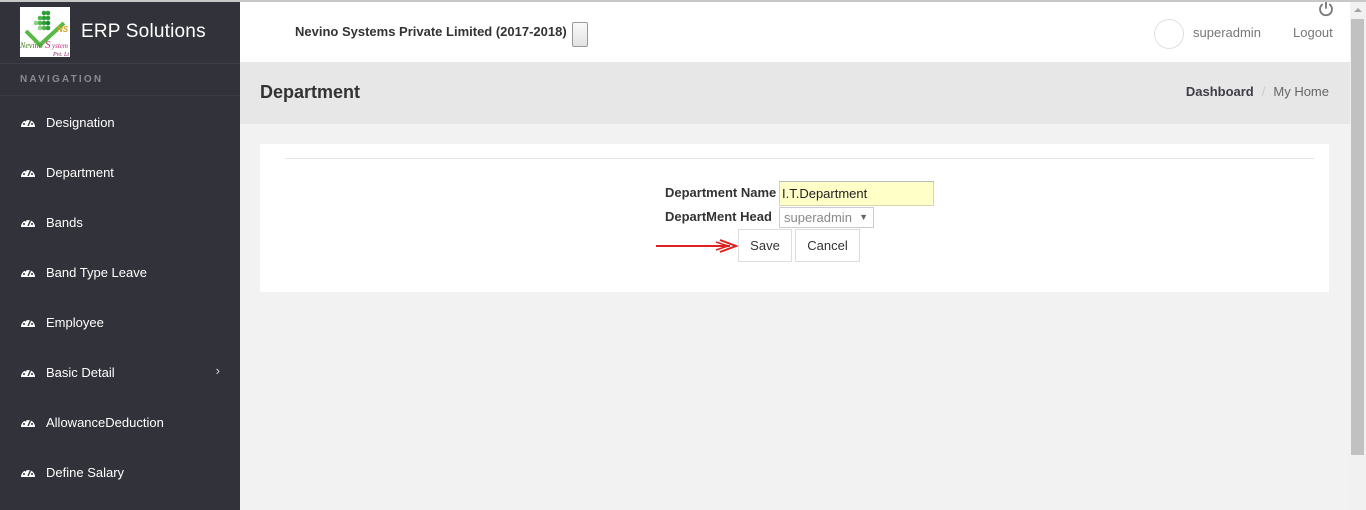 The height and width of the screenshot is (510, 1366). What do you see at coordinates (143, 31) in the screenshot?
I see `app-title: ERP Solutions` at bounding box center [143, 31].